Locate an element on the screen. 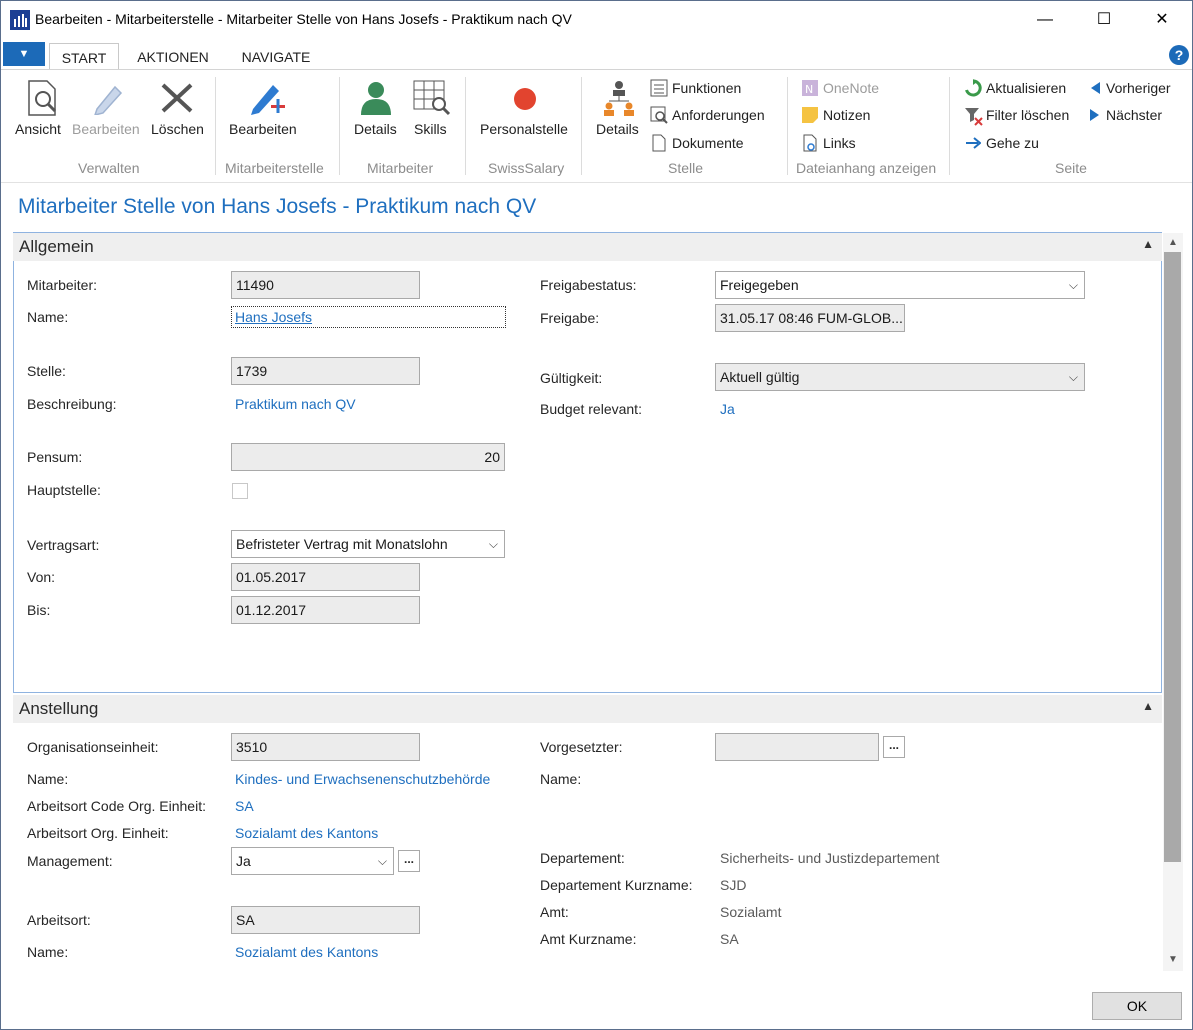  stelle-details-button: Details is located at coordinates (617, 129).